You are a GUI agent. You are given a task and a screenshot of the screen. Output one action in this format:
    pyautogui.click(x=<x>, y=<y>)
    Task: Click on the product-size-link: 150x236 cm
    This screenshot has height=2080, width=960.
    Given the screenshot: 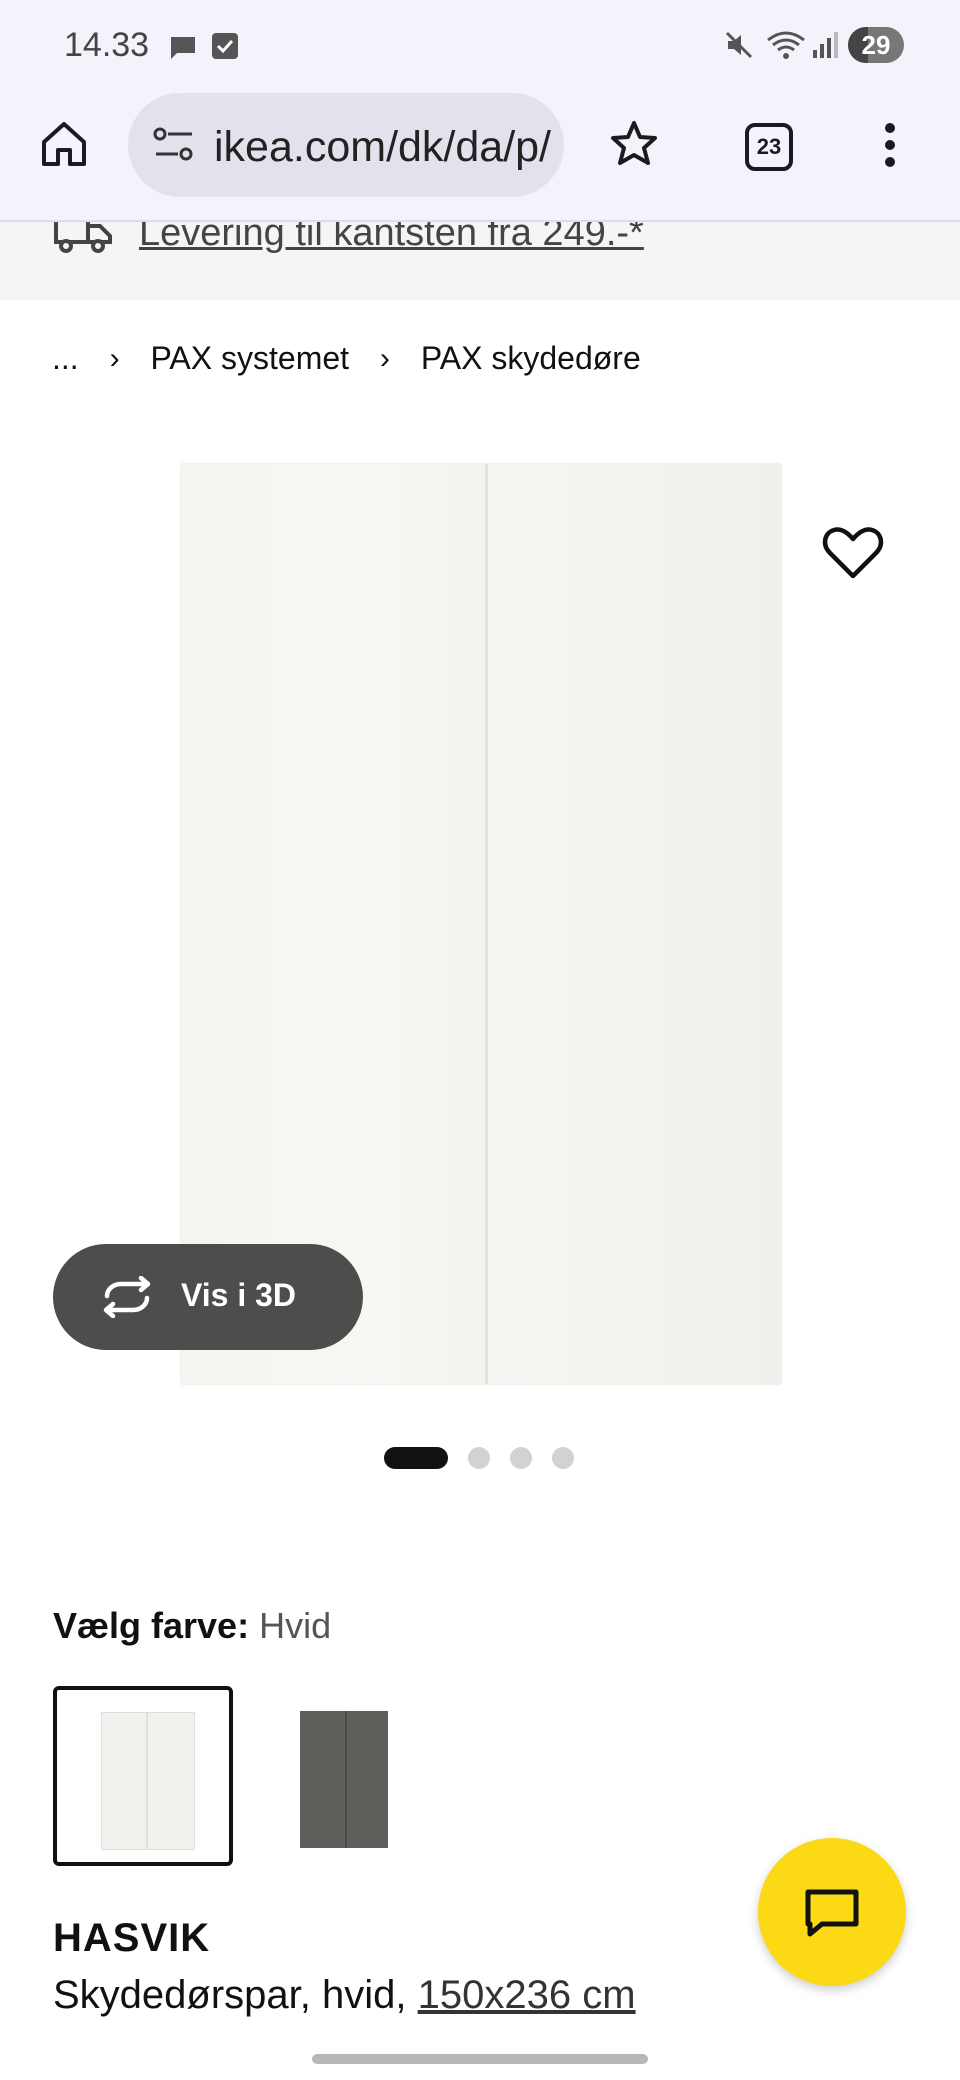 What is the action you would take?
    pyautogui.click(x=527, y=1995)
    